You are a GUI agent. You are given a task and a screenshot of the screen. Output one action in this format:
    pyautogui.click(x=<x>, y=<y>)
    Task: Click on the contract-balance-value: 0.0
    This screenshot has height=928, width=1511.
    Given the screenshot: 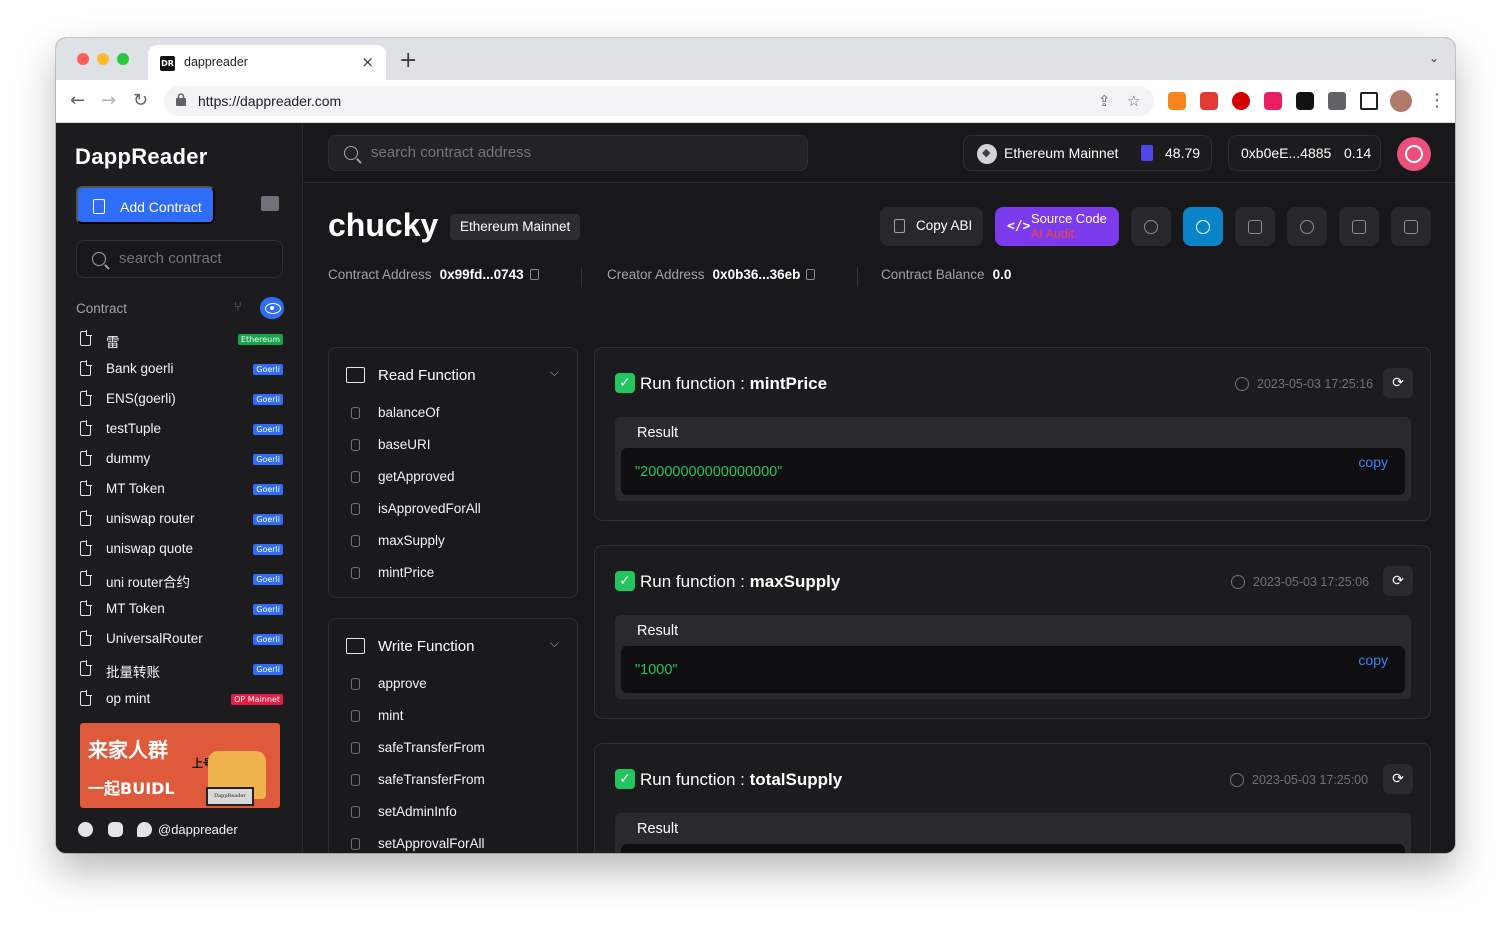 What is the action you would take?
    pyautogui.click(x=1002, y=274)
    